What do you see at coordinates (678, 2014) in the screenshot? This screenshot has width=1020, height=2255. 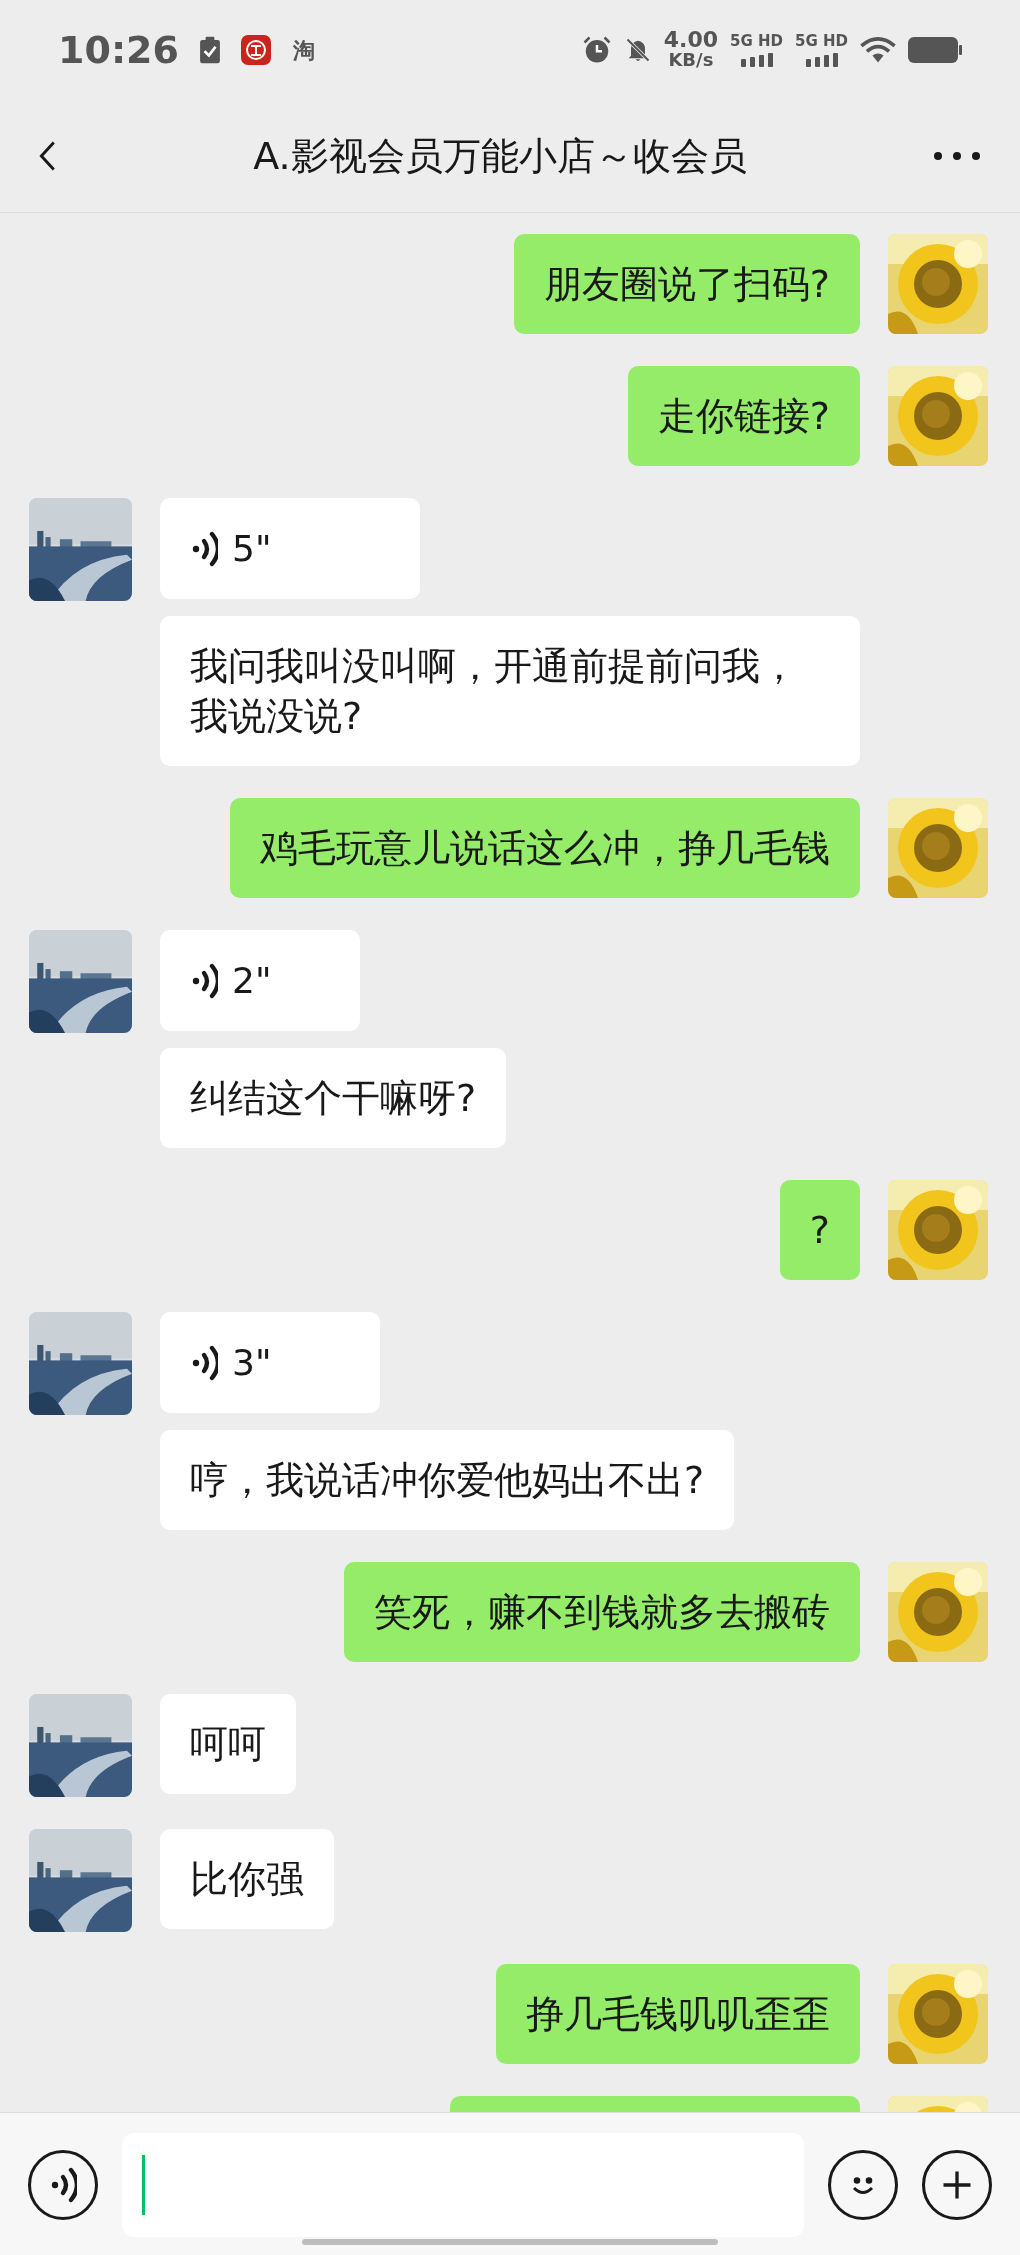 I see `message-bubble: 挣几毛钱叽叽歪歪` at bounding box center [678, 2014].